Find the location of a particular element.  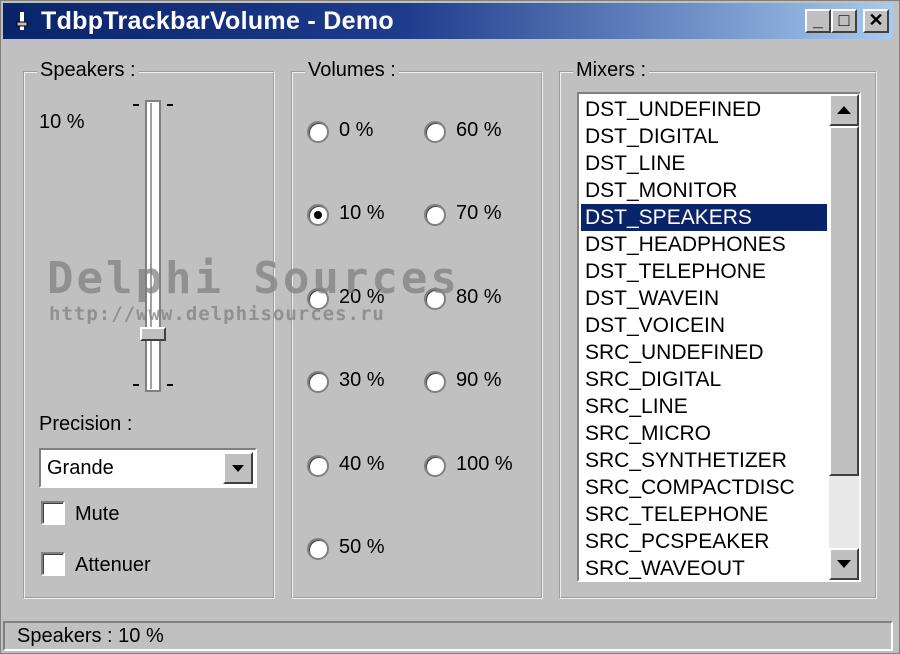

volume-label: 60 % is located at coordinates (479, 130).